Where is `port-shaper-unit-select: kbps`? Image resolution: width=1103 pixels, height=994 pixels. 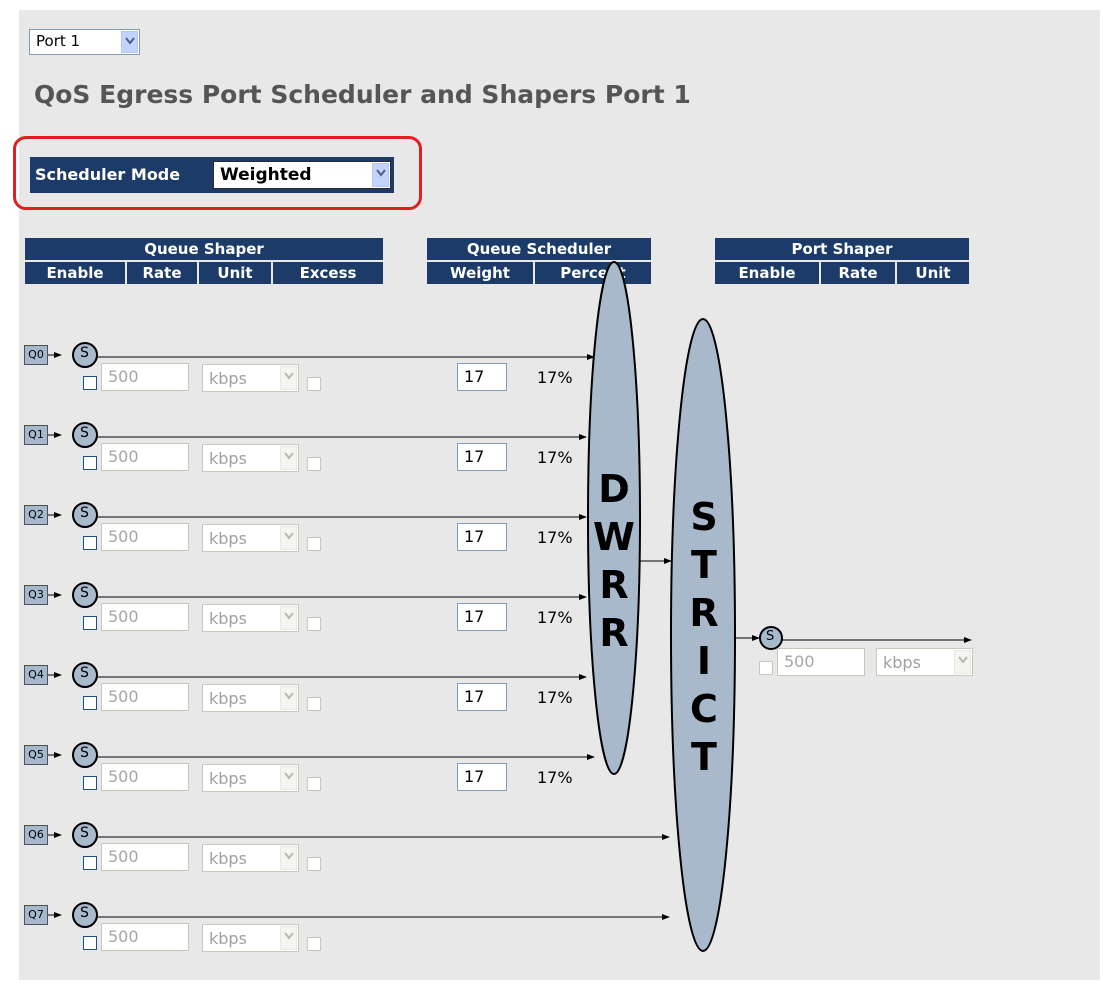
port-shaper-unit-select: kbps is located at coordinates (924, 662).